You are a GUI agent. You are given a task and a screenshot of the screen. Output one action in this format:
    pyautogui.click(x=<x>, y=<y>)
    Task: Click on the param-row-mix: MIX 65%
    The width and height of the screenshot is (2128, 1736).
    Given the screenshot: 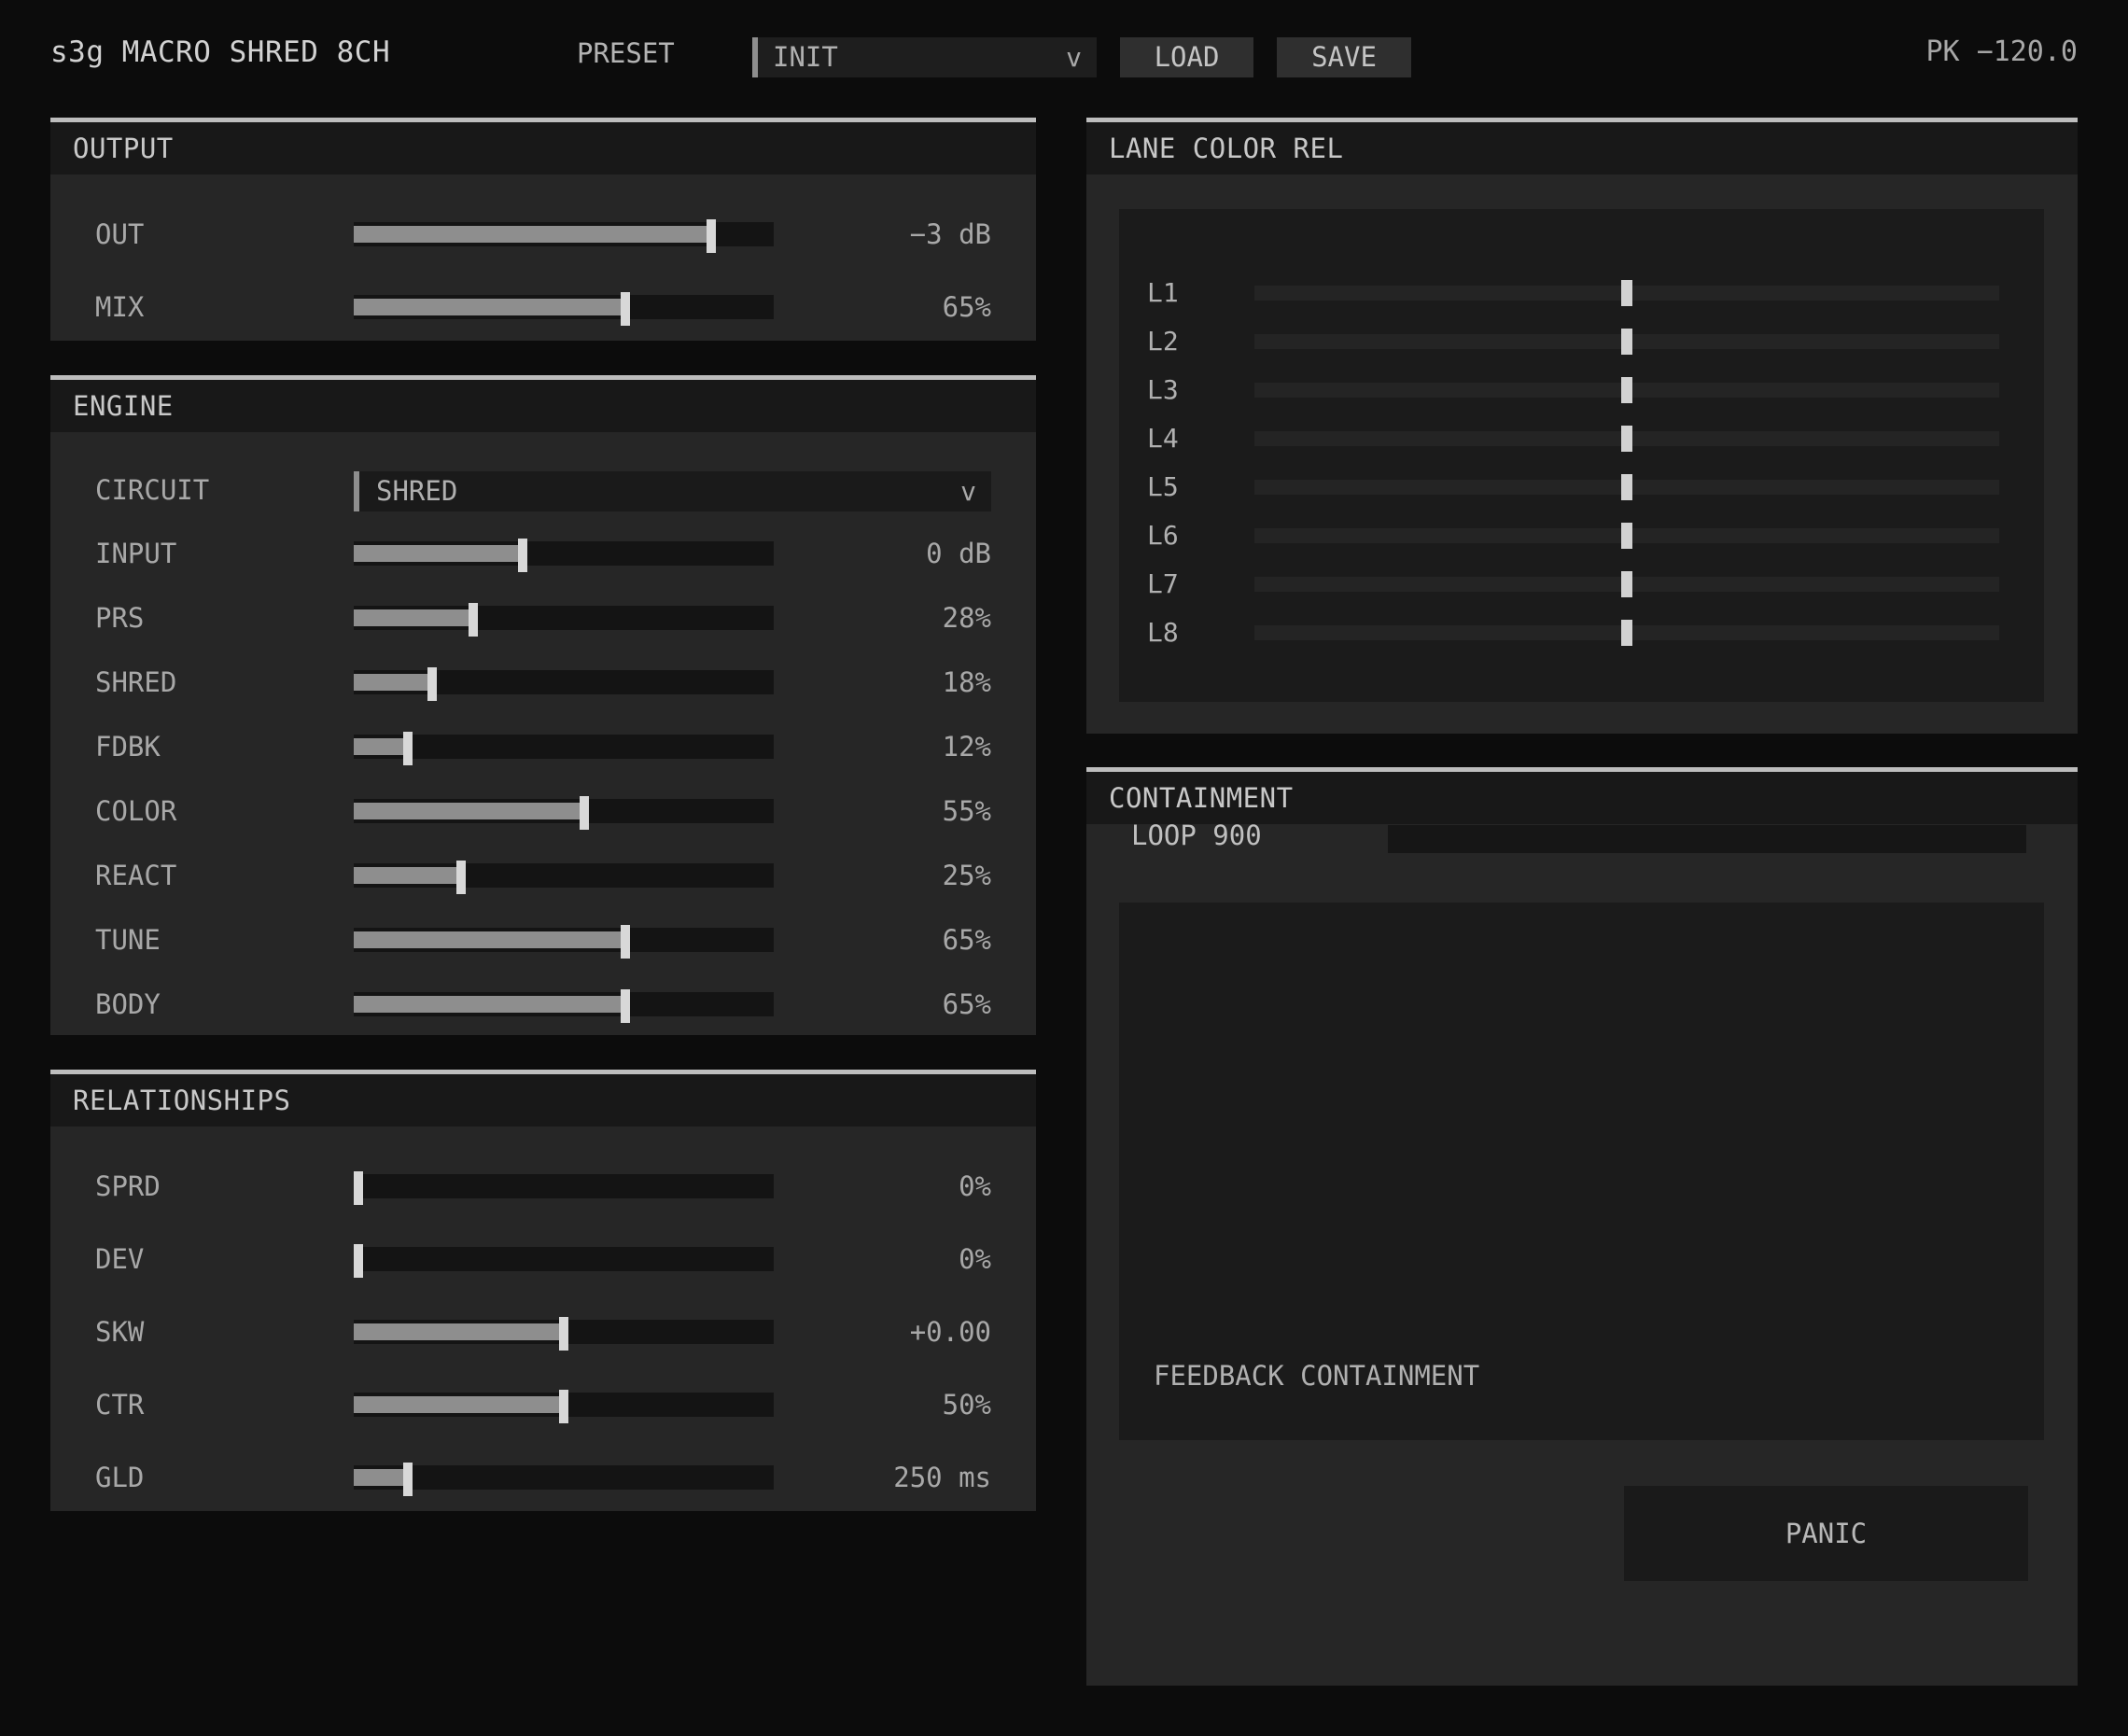 What is the action you would take?
    pyautogui.click(x=543, y=307)
    